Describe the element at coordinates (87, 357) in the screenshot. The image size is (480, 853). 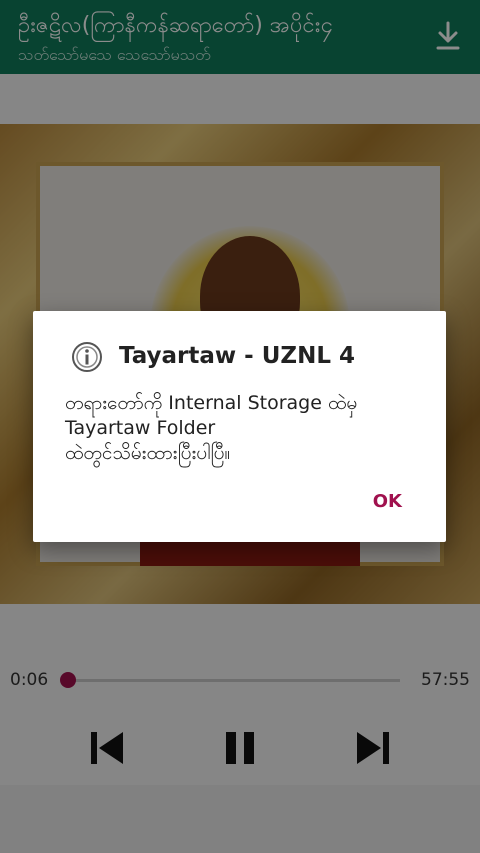
I see `info-icon` at that location.